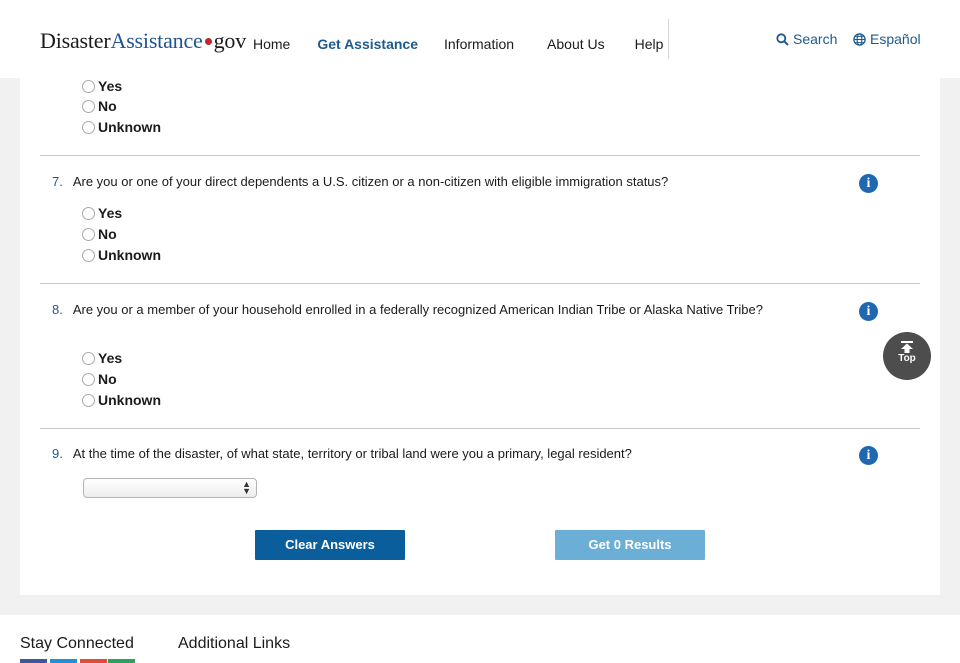  I want to click on q8-option-unknown: Unknown, so click(121, 400).